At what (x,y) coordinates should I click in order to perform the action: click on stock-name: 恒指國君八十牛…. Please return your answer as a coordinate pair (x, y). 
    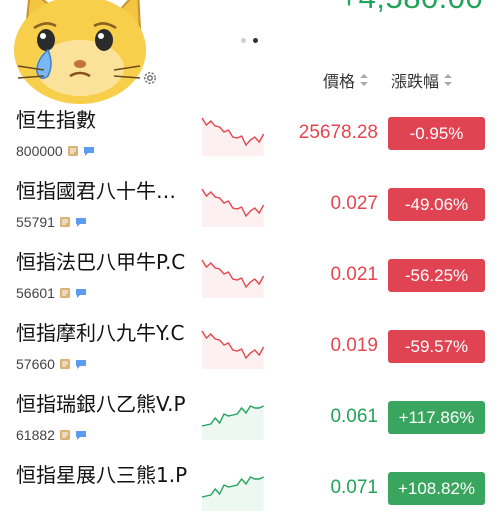
    Looking at the image, I should click on (96, 191).